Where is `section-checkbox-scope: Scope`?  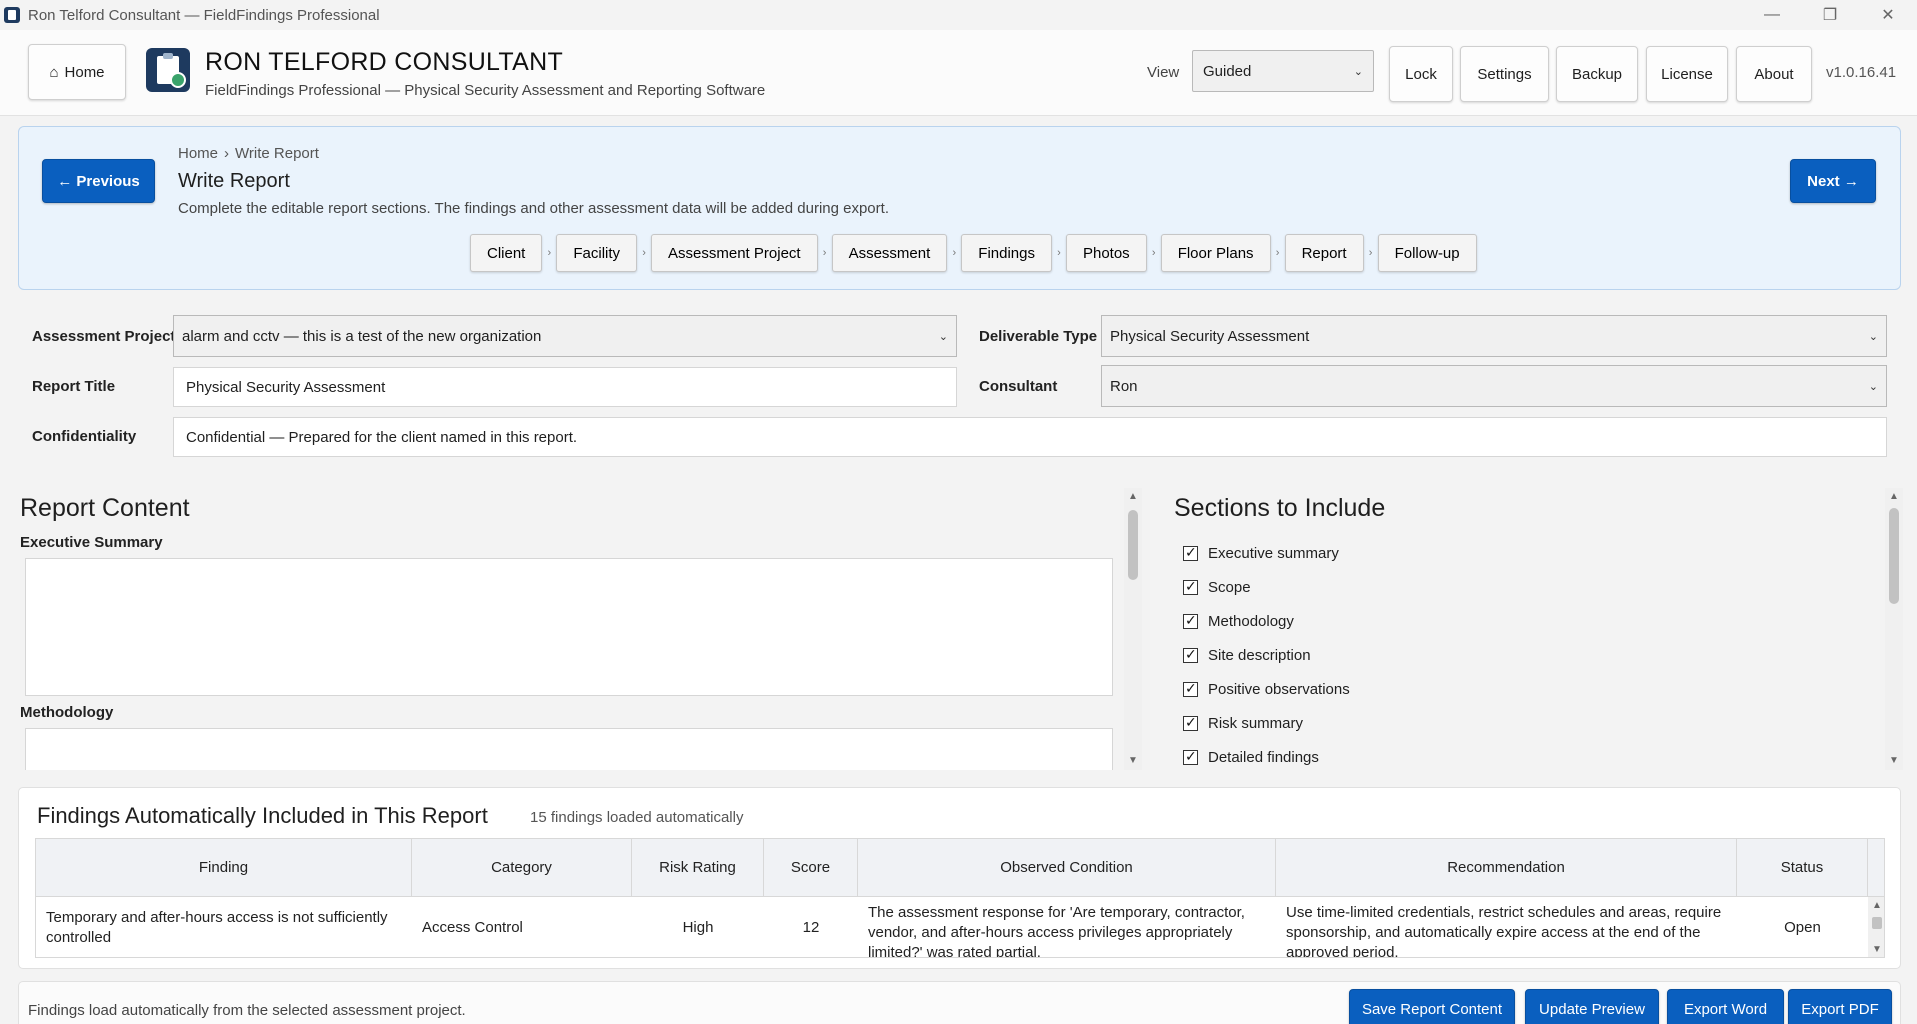 section-checkbox-scope: Scope is located at coordinates (1266, 587).